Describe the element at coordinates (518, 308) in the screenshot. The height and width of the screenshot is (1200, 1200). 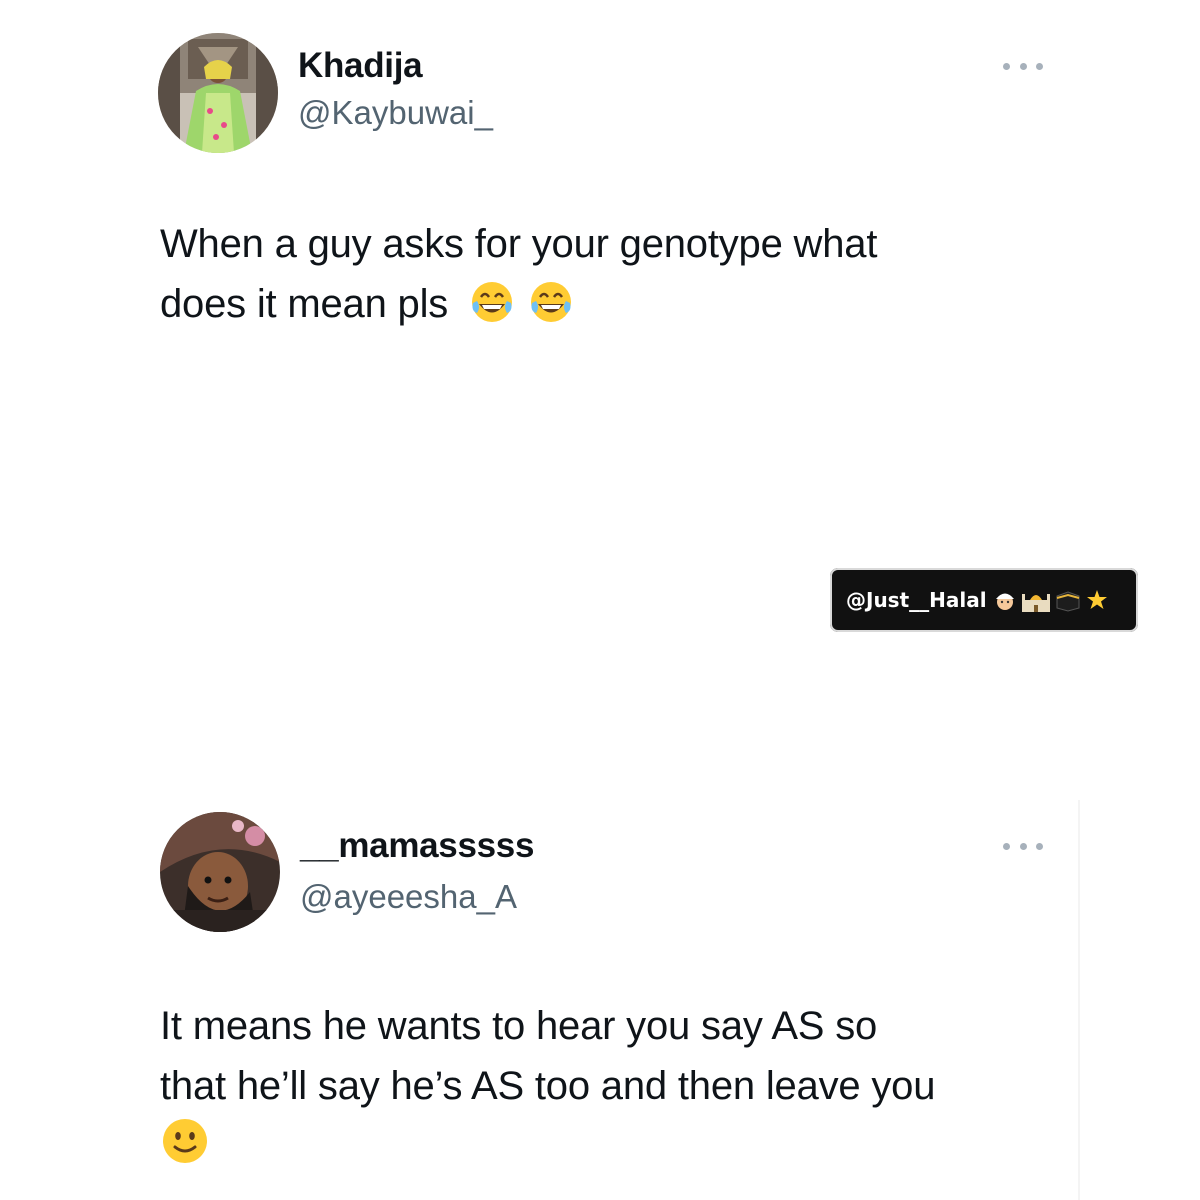
I see `tweet-text-line-with-emoji: does it mean pls` at that location.